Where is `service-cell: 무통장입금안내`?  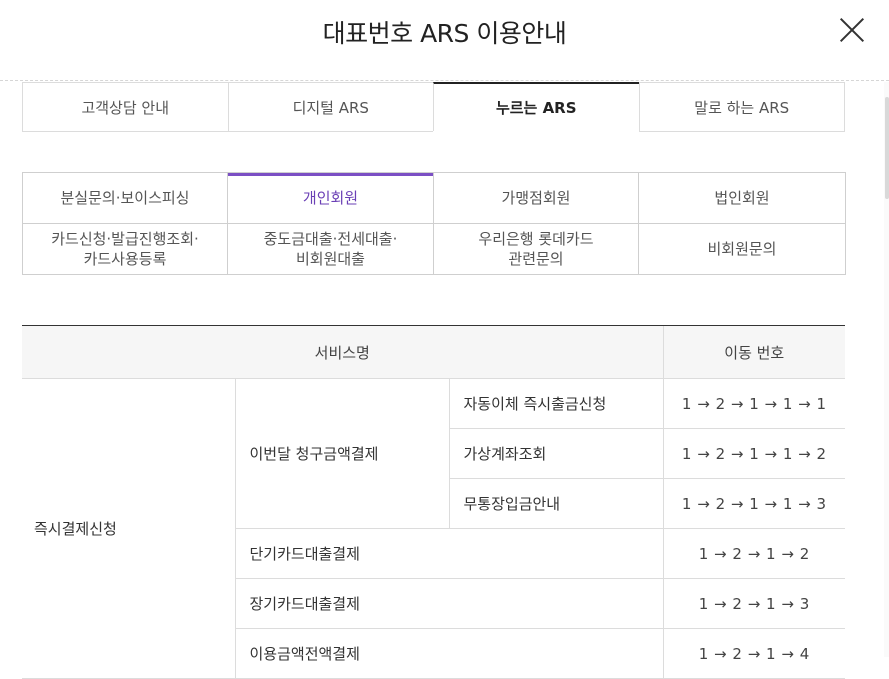
service-cell: 무통장입금안내 is located at coordinates (555, 503).